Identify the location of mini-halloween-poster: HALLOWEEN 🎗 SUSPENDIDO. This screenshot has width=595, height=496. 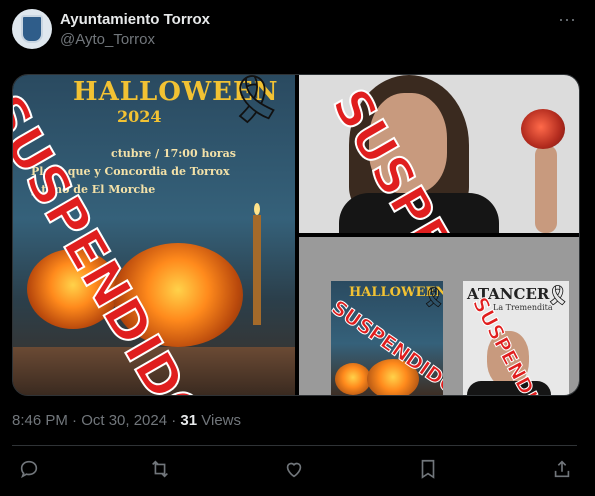
(387, 338).